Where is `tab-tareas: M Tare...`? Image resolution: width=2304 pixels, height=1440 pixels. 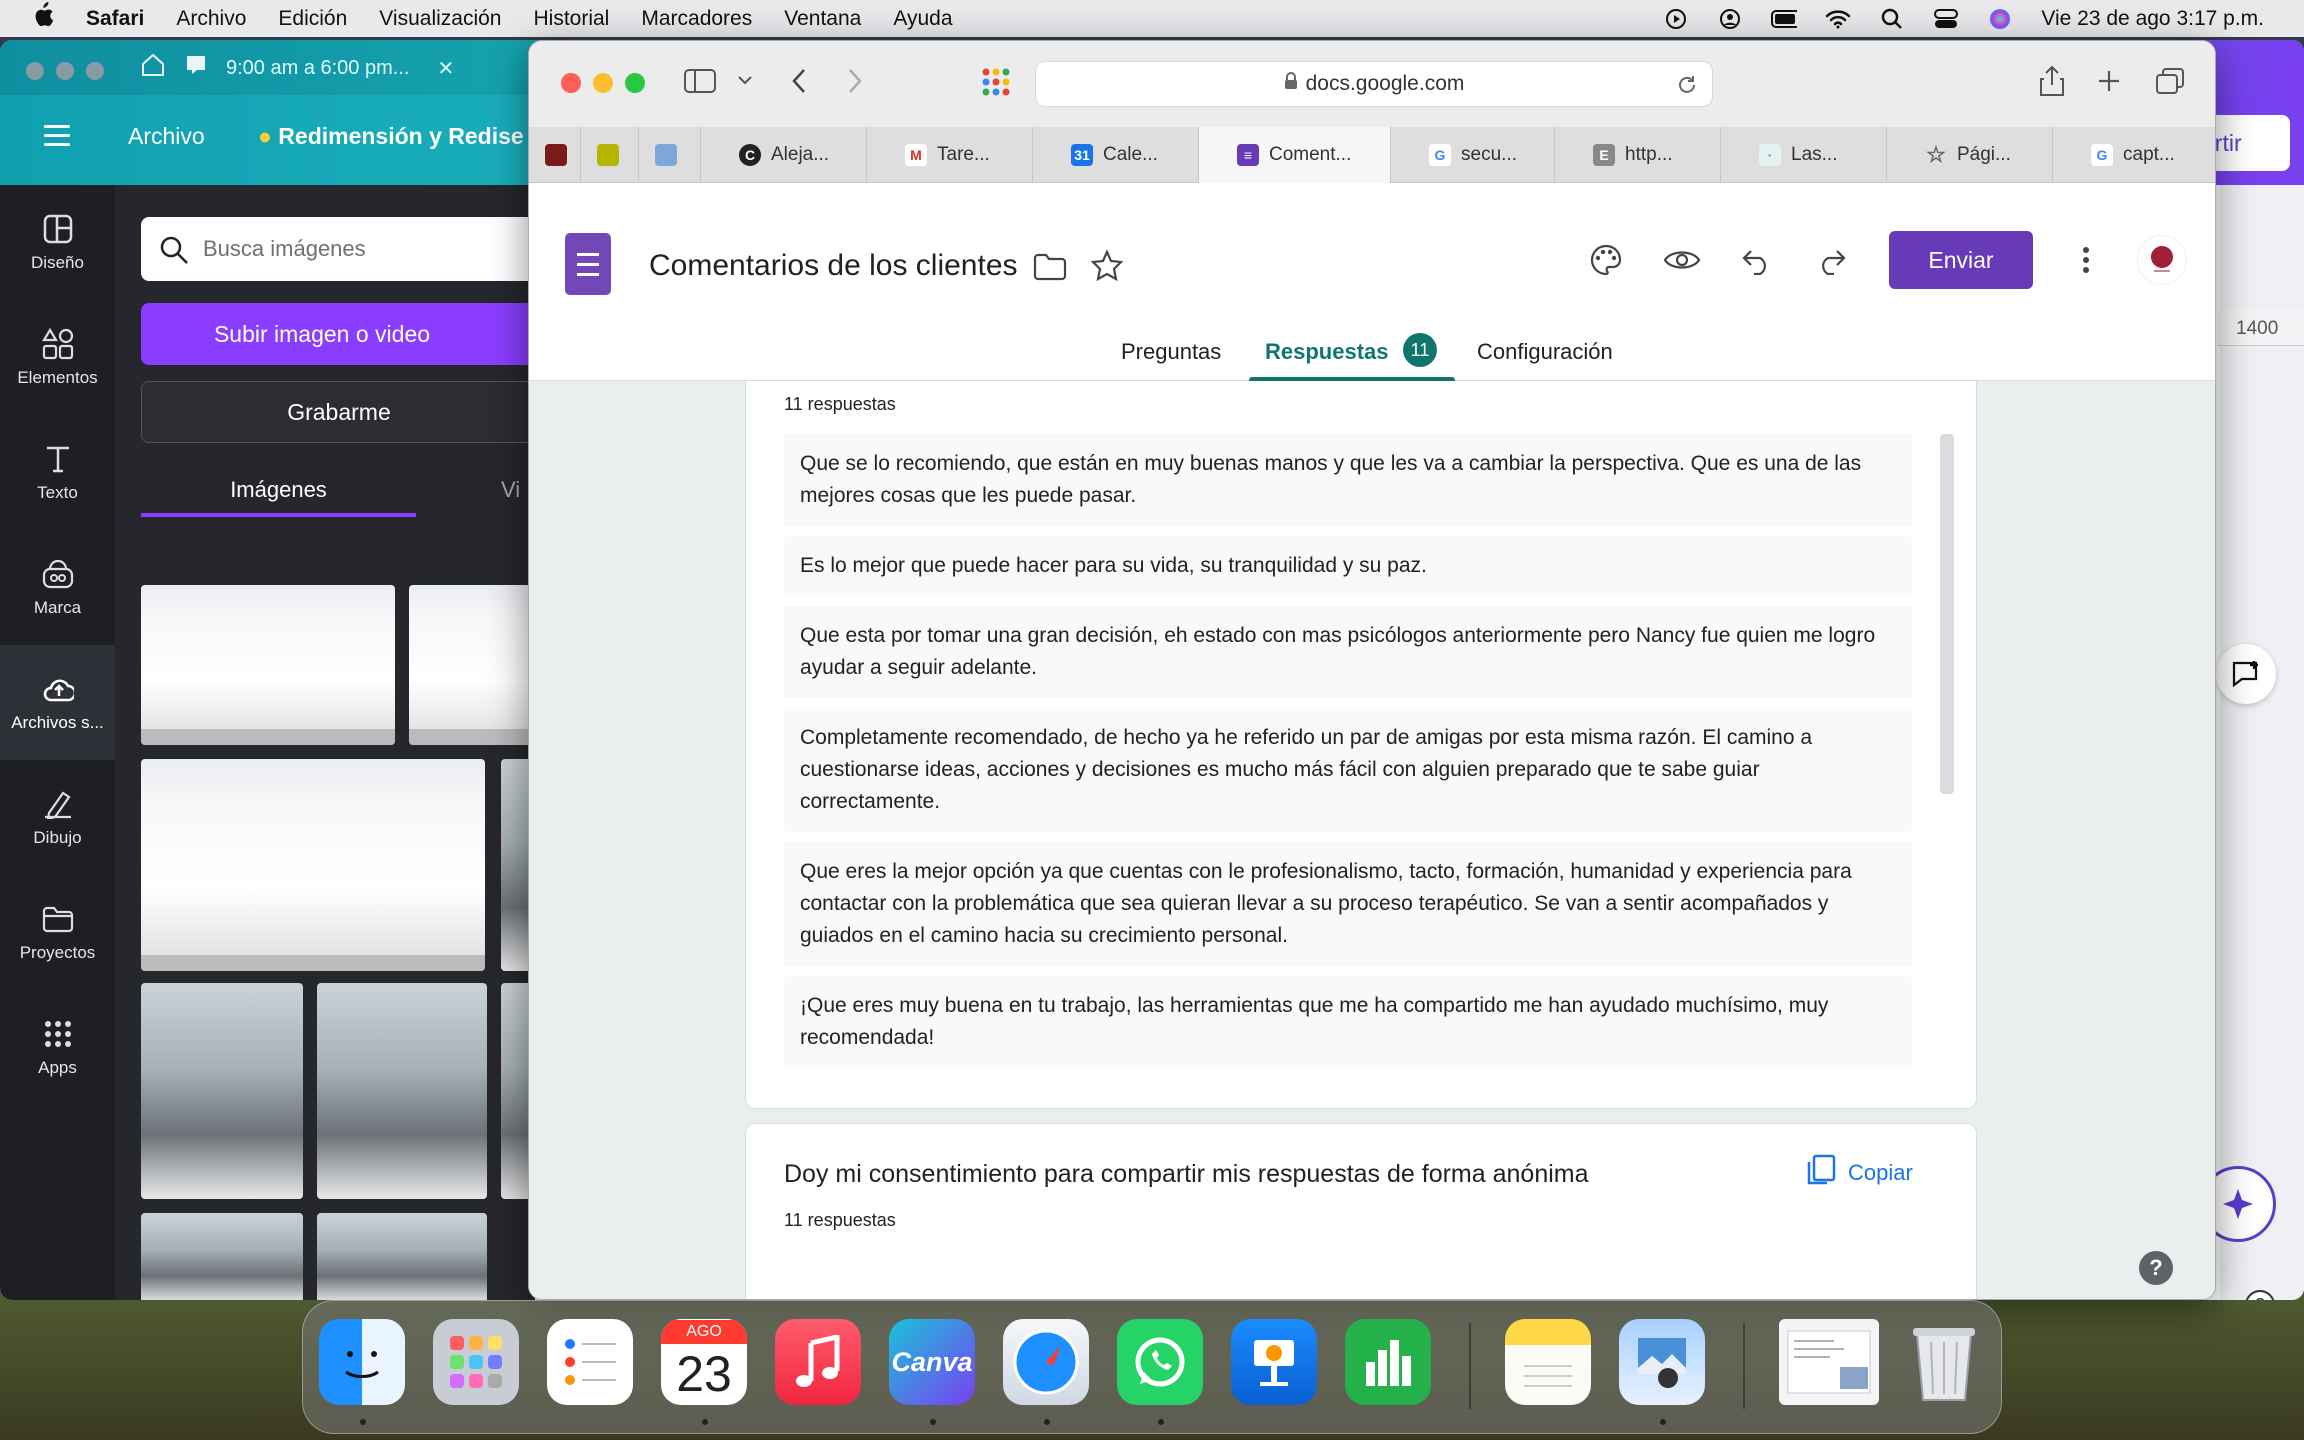 tab-tareas: M Tare... is located at coordinates (950, 155).